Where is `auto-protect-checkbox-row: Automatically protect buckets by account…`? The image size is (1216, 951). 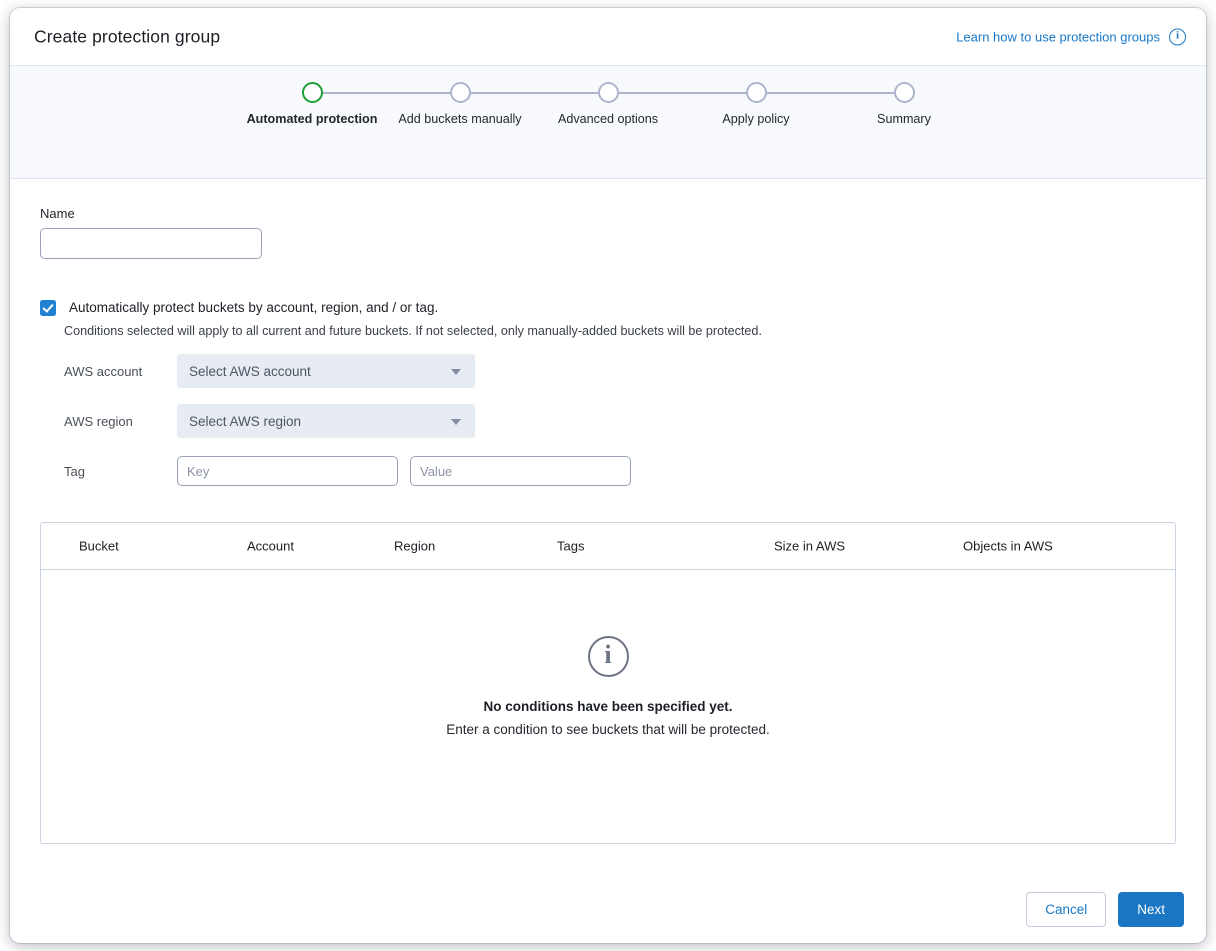
auto-protect-checkbox-row: Automatically protect buckets by account… is located at coordinates (239, 307).